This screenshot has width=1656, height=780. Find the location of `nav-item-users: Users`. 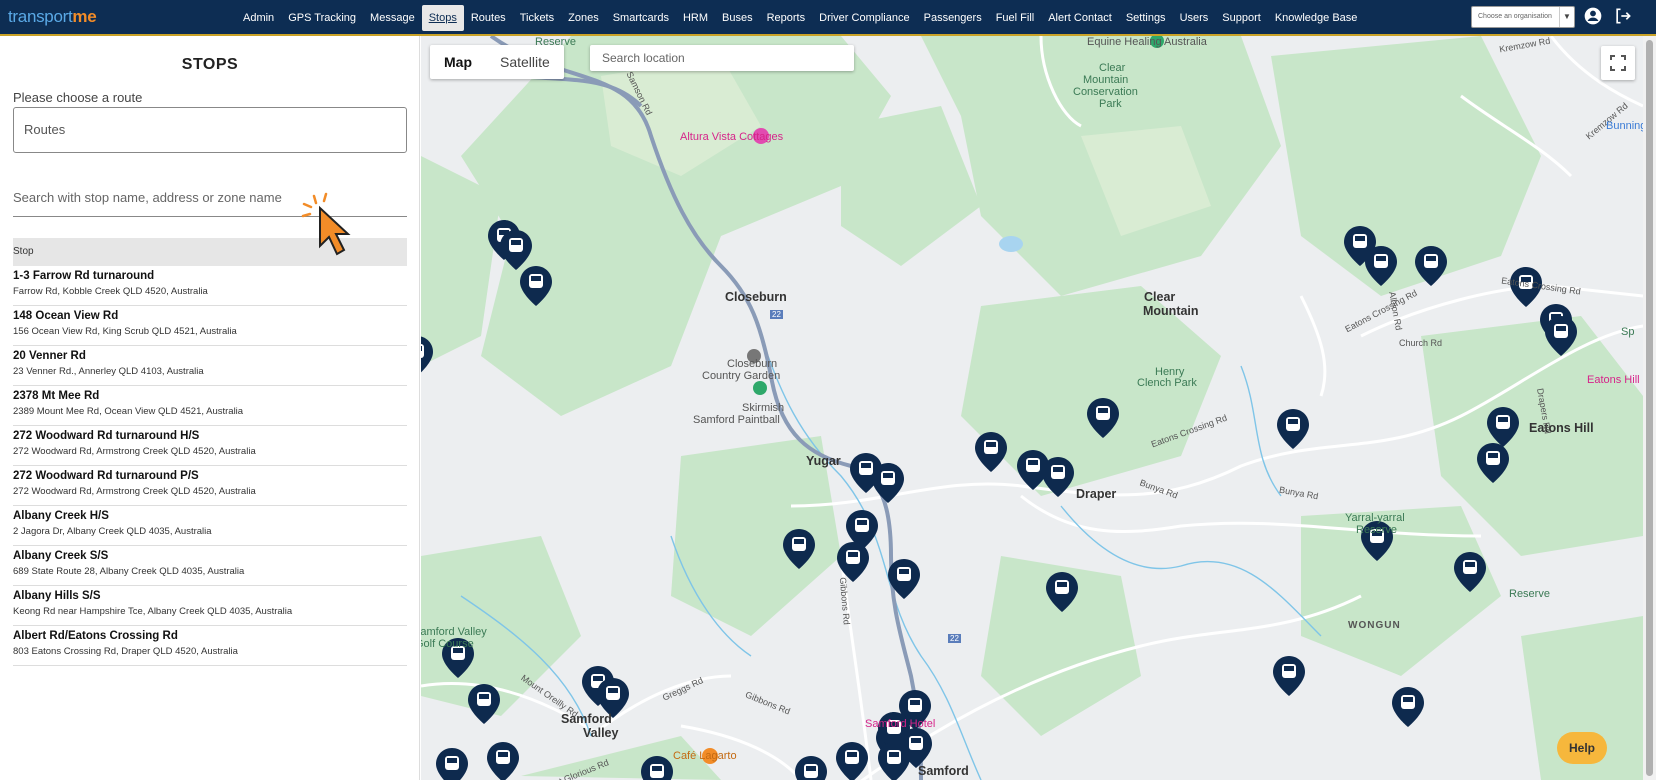

nav-item-users: Users is located at coordinates (1194, 18).